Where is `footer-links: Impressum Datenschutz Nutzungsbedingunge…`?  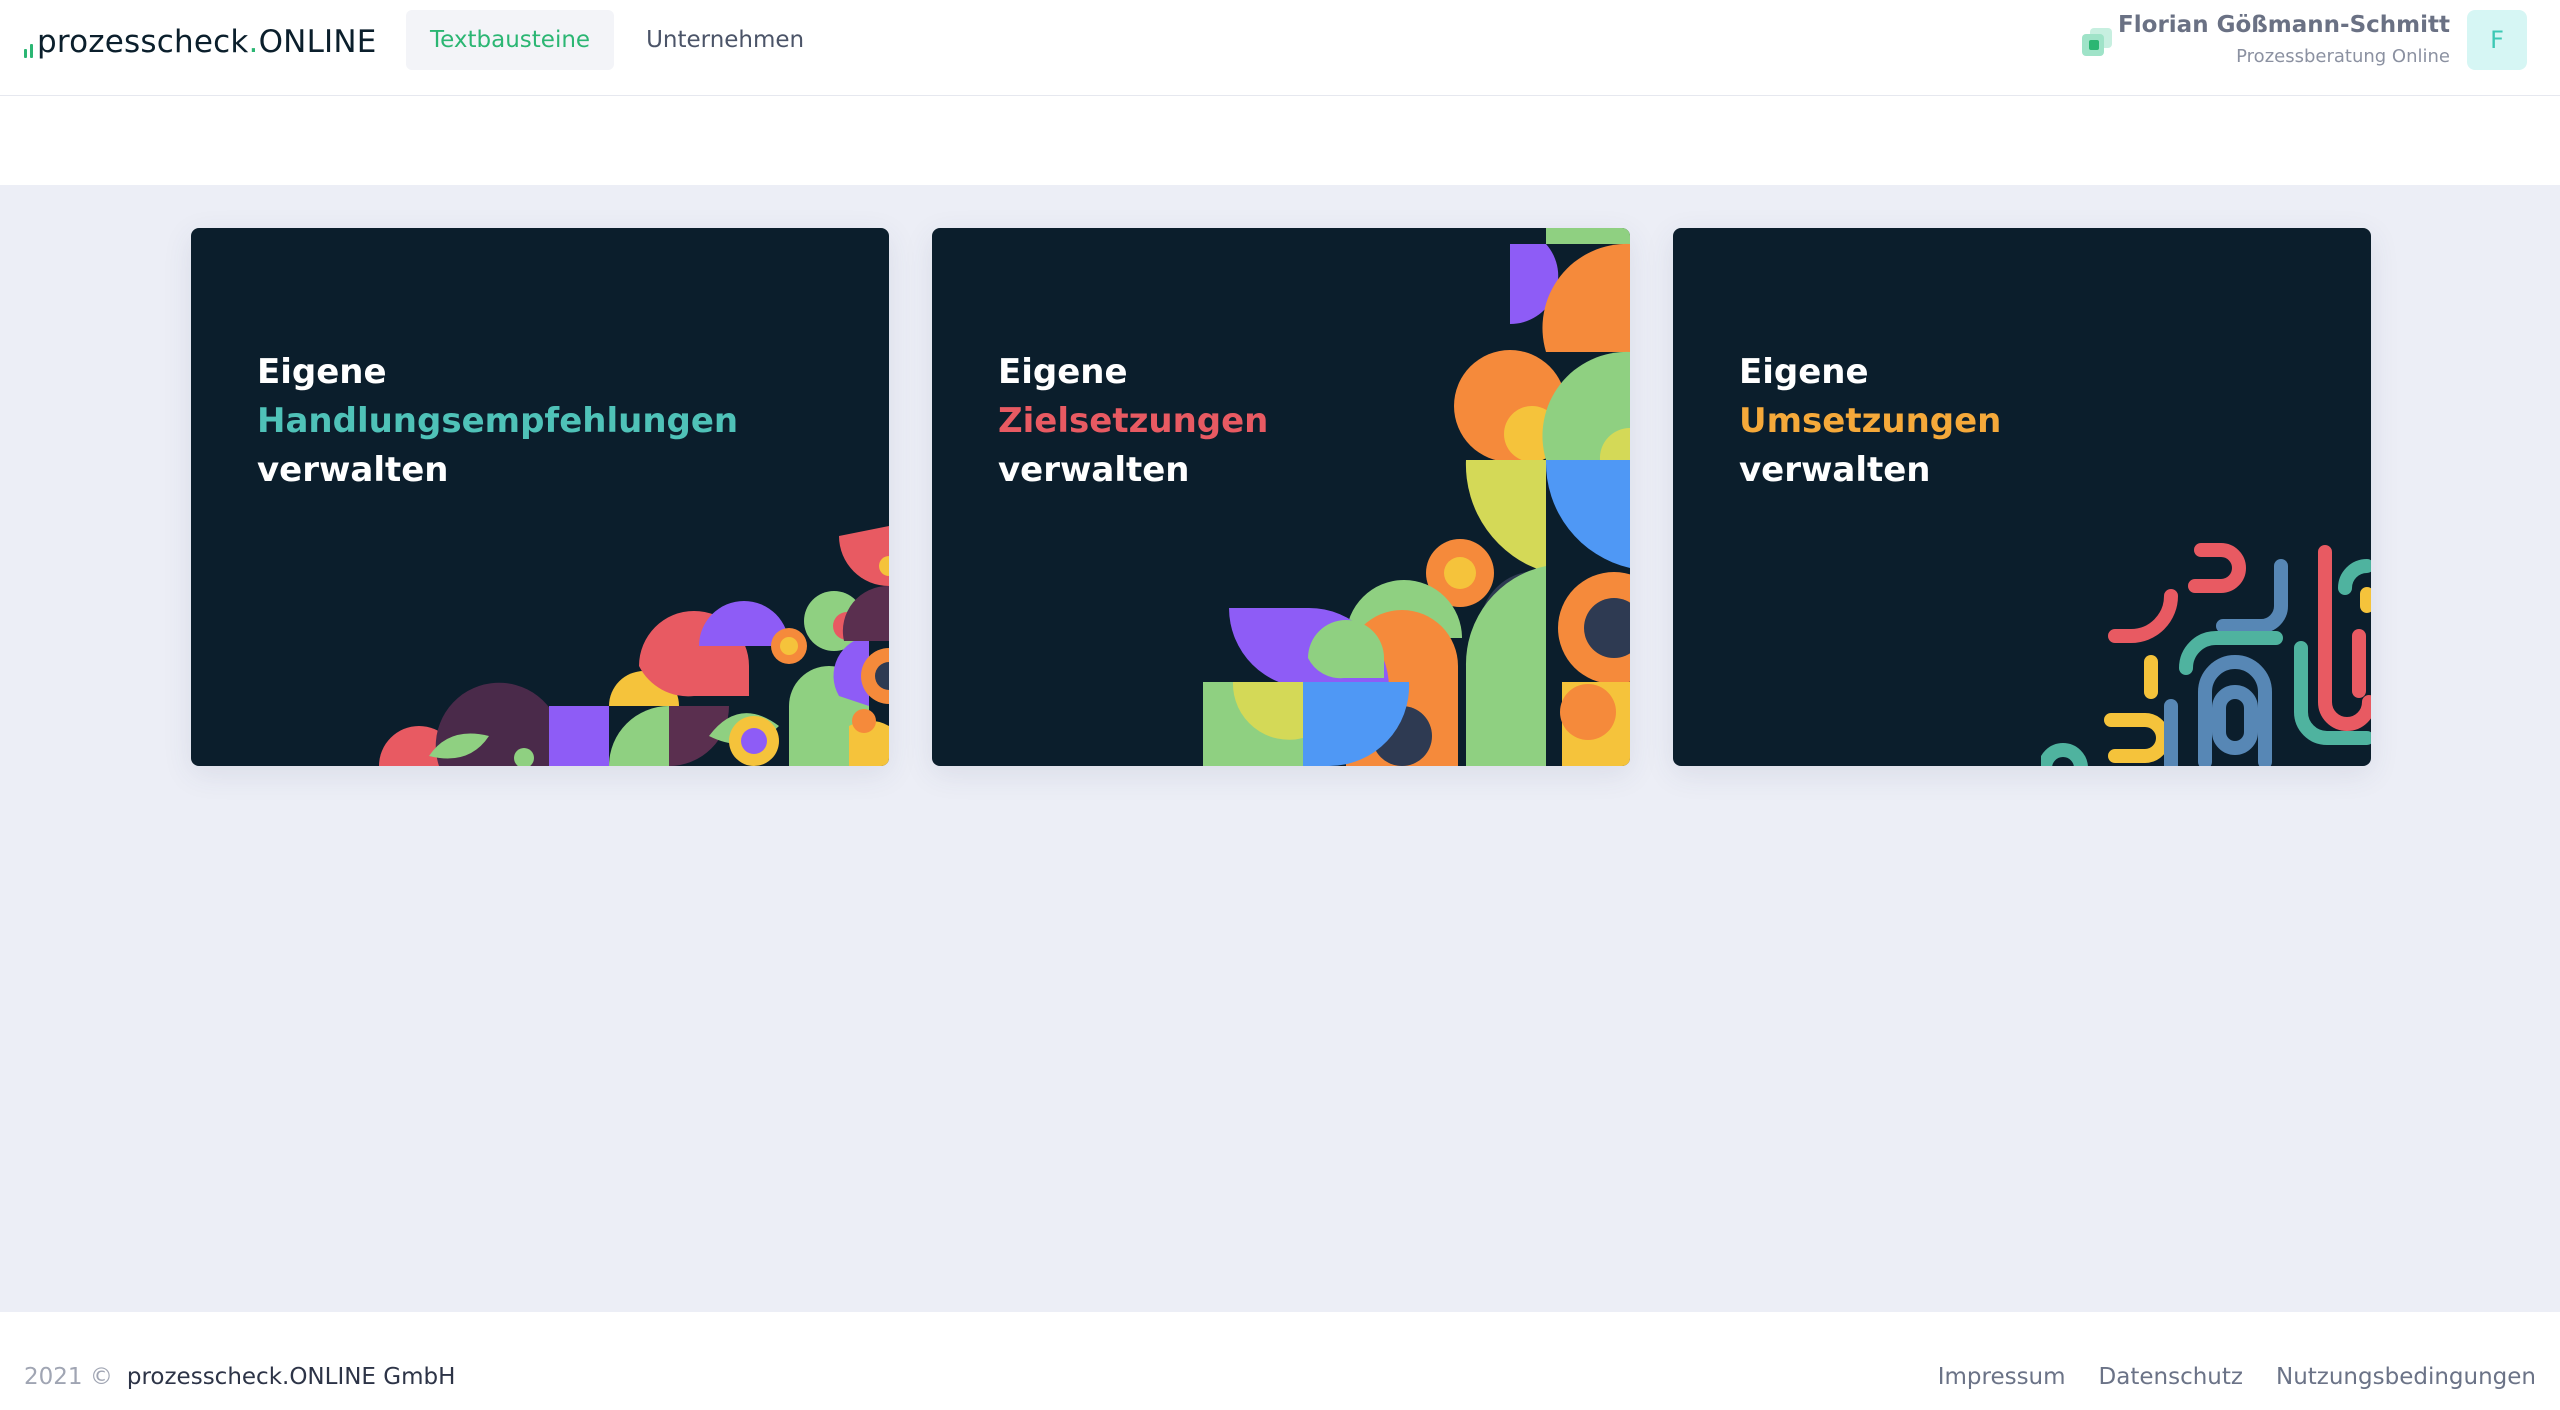
footer-links: Impressum Datenschutz Nutzungsbedingunge… is located at coordinates (2237, 1377).